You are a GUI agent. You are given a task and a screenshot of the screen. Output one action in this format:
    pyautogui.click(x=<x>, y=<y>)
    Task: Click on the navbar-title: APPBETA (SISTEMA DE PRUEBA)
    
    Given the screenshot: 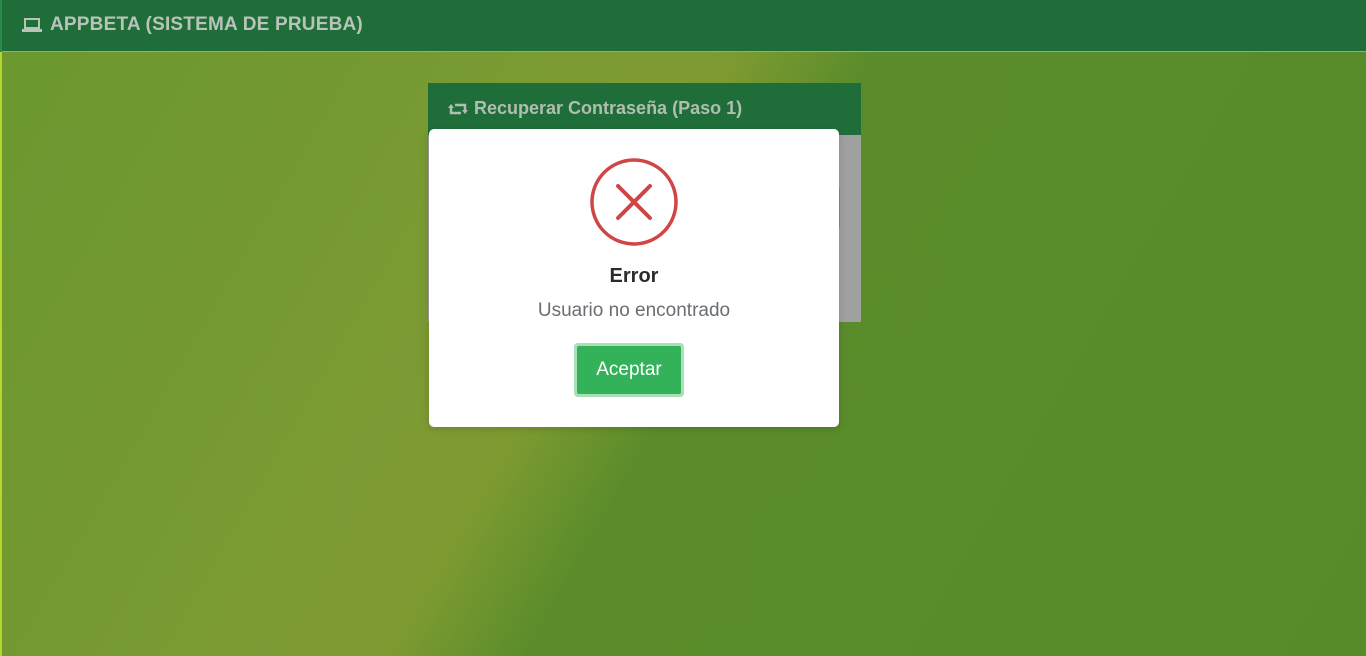 What is the action you would take?
    pyautogui.click(x=206, y=24)
    